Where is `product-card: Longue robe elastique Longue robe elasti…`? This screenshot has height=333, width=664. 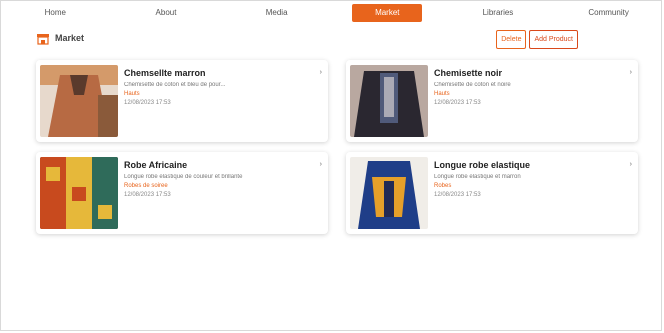
product-card: Longue robe elastique Longue robe elasti… is located at coordinates (492, 193).